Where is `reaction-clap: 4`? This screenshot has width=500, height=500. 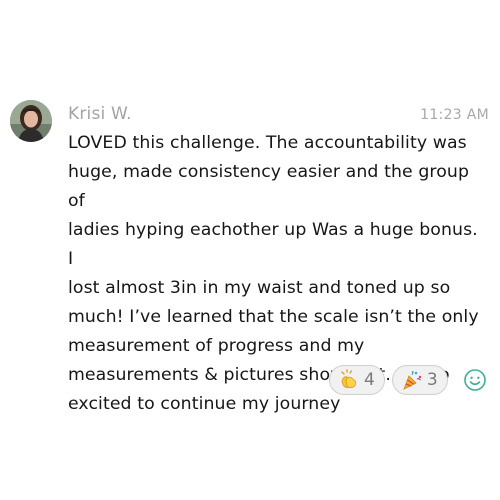
reaction-clap: 4 is located at coordinates (357, 380).